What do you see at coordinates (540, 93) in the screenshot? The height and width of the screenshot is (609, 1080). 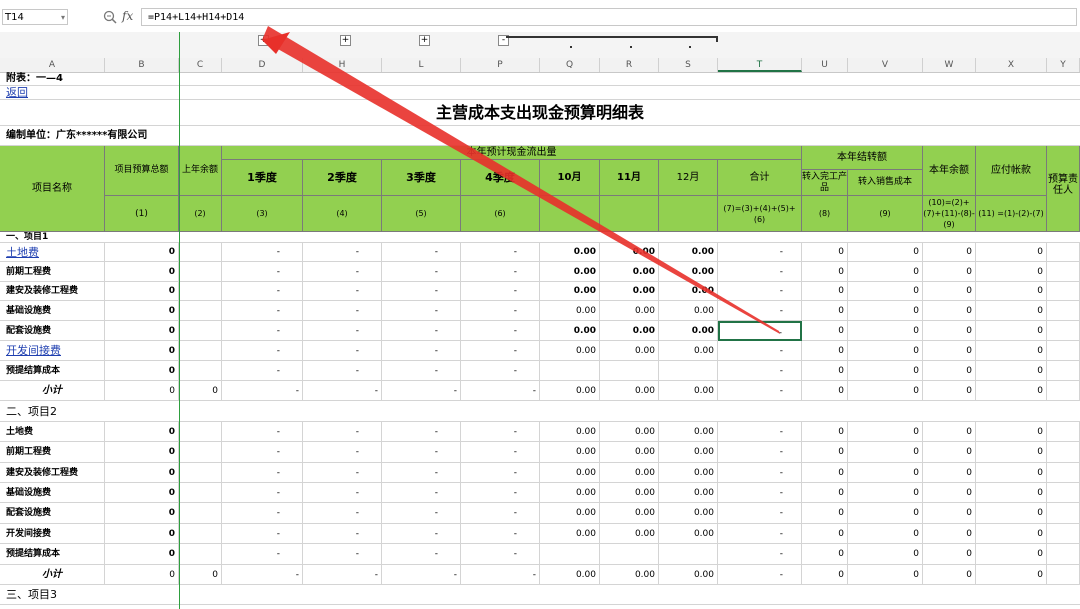 I see `back-link: 返回` at bounding box center [540, 93].